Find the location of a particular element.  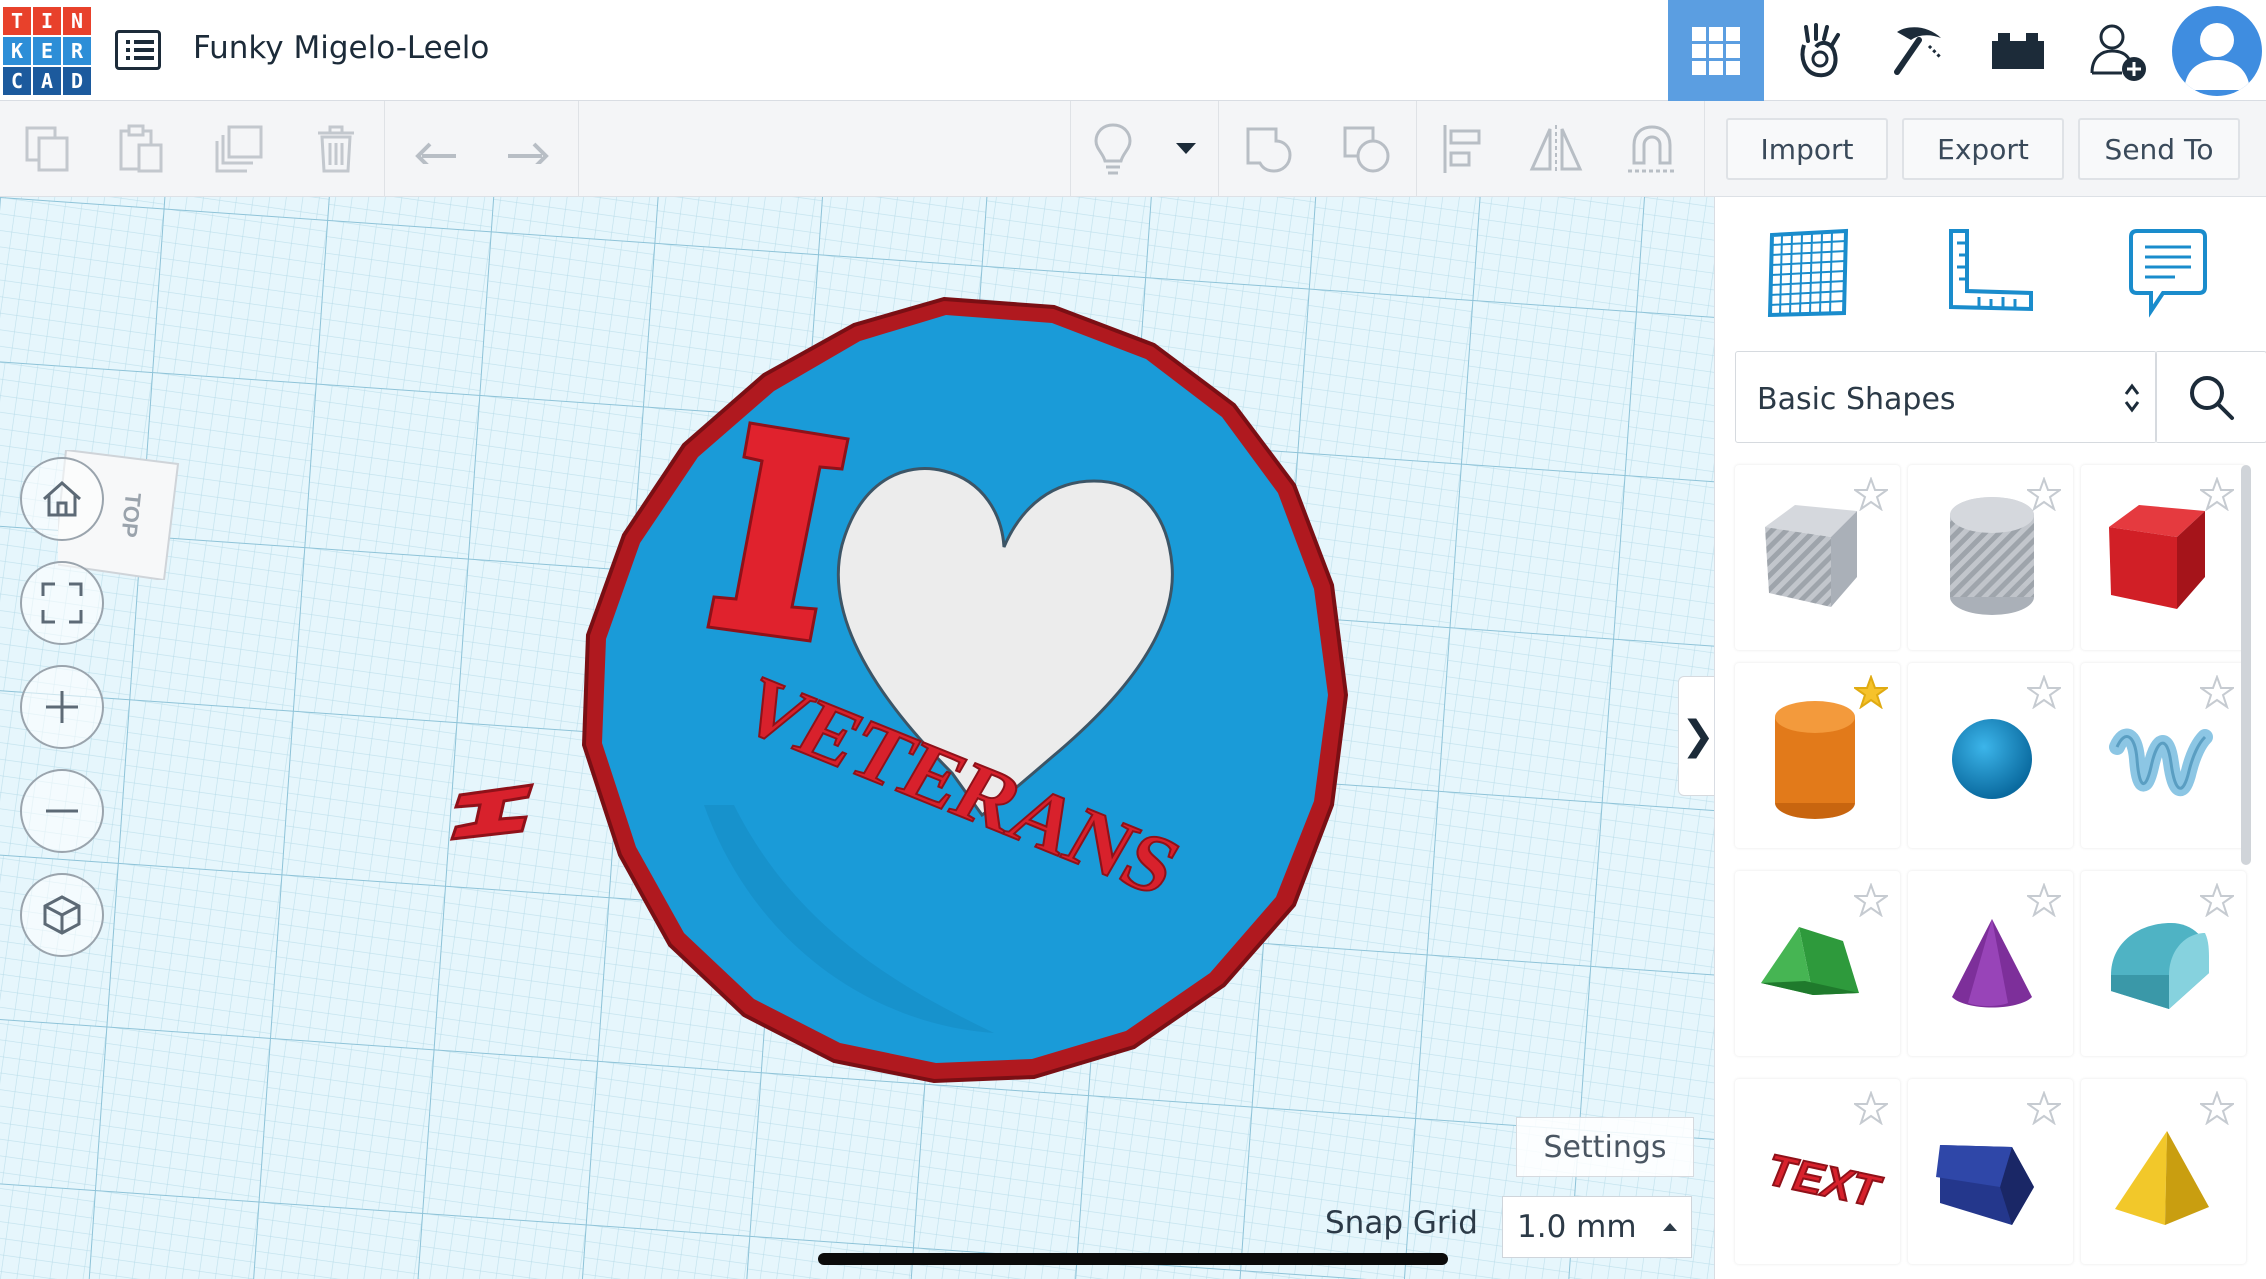

pickaxe-icon is located at coordinates (1918, 50).